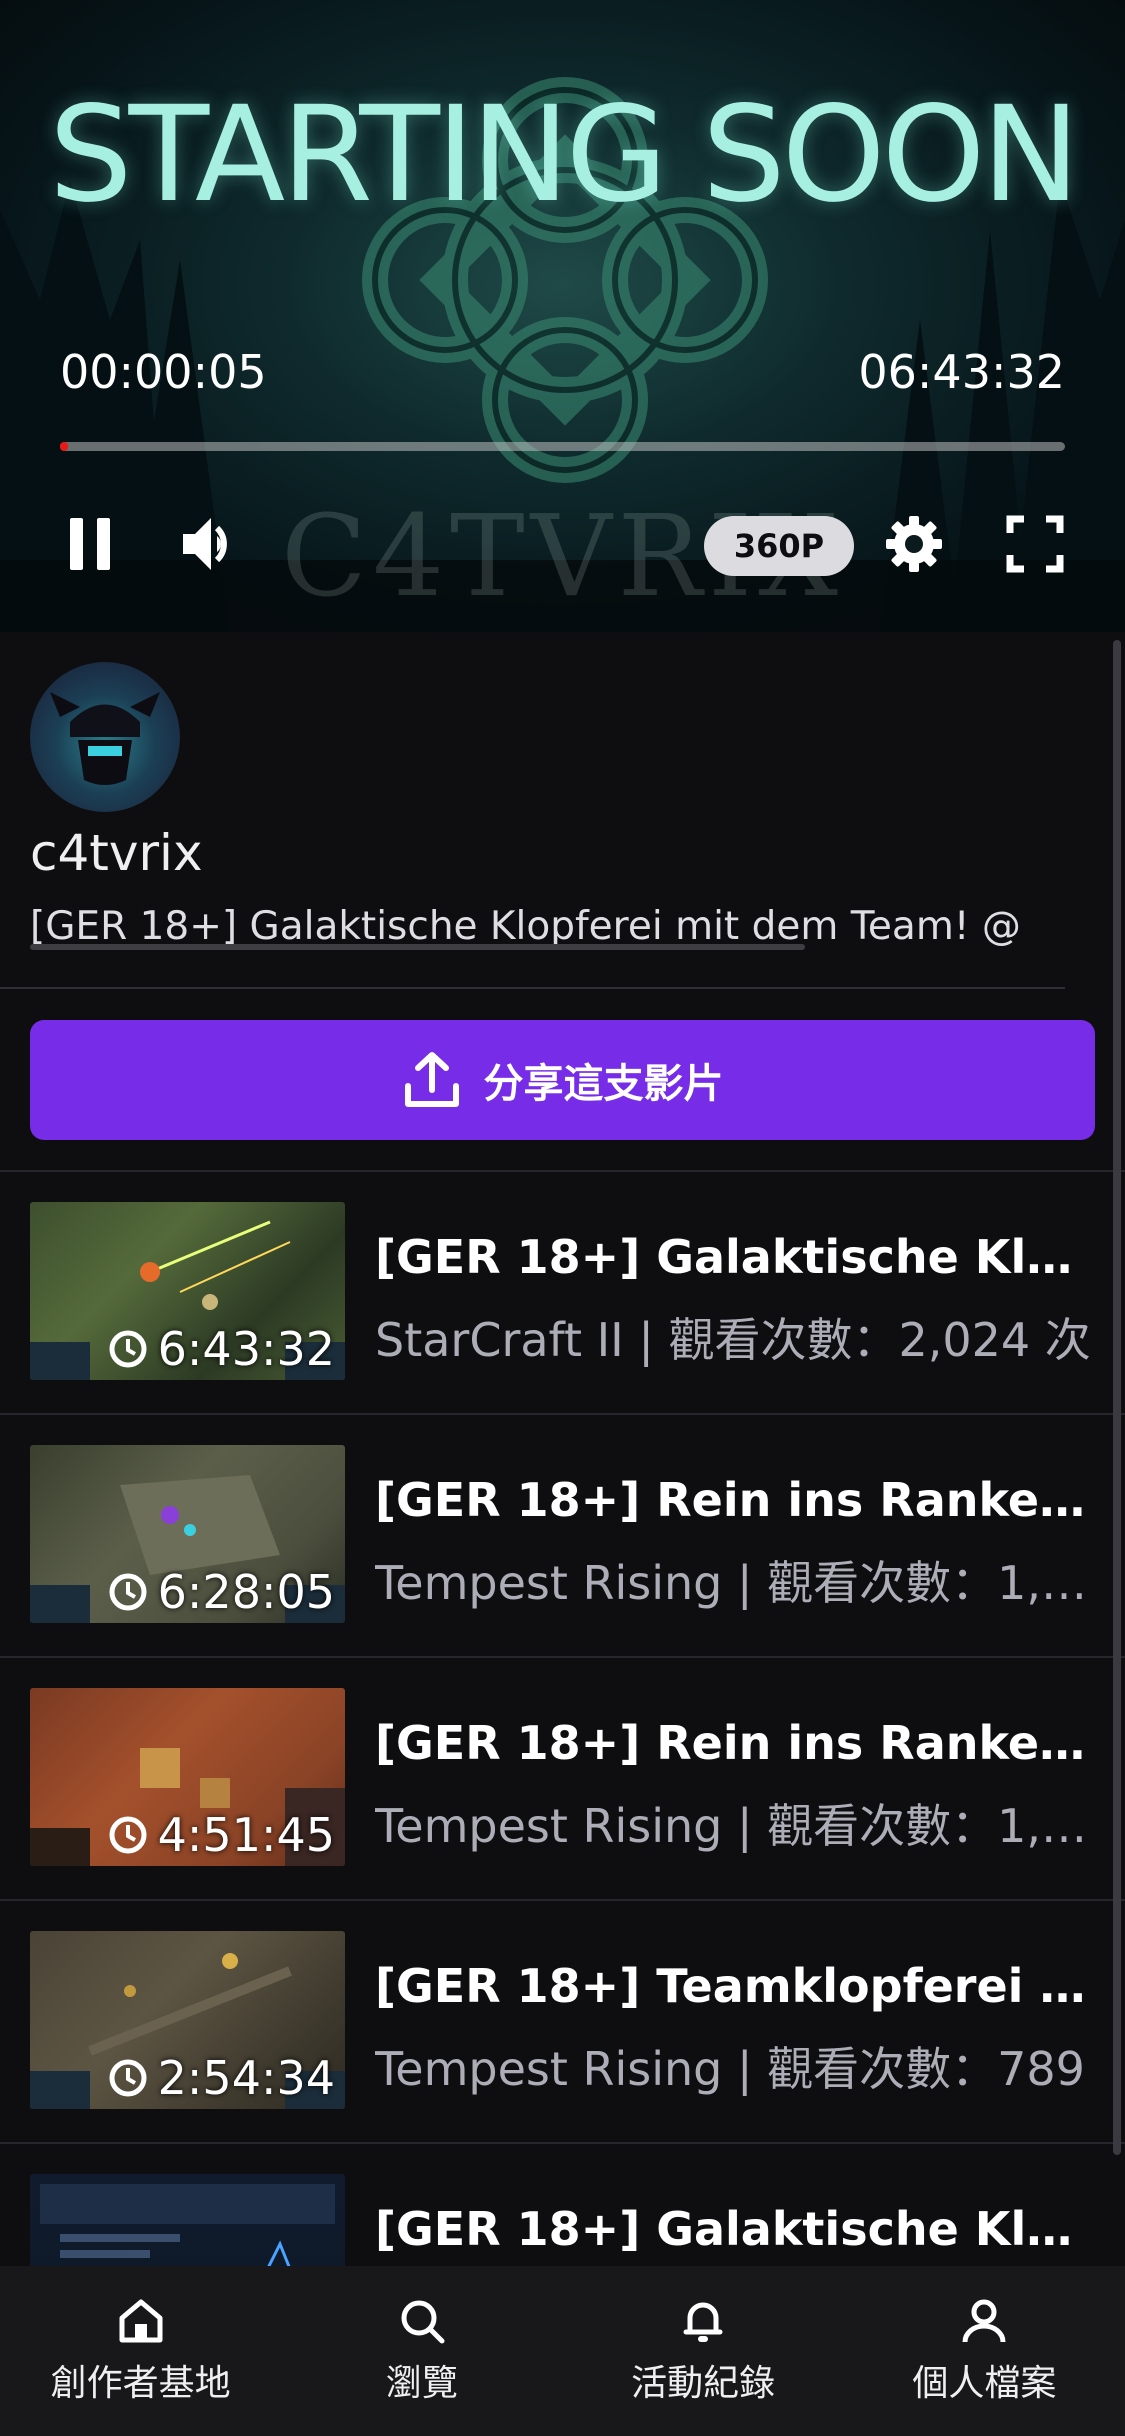 The width and height of the screenshot is (1125, 2436). What do you see at coordinates (417, 947) in the screenshot?
I see `title-scroll-indicator` at bounding box center [417, 947].